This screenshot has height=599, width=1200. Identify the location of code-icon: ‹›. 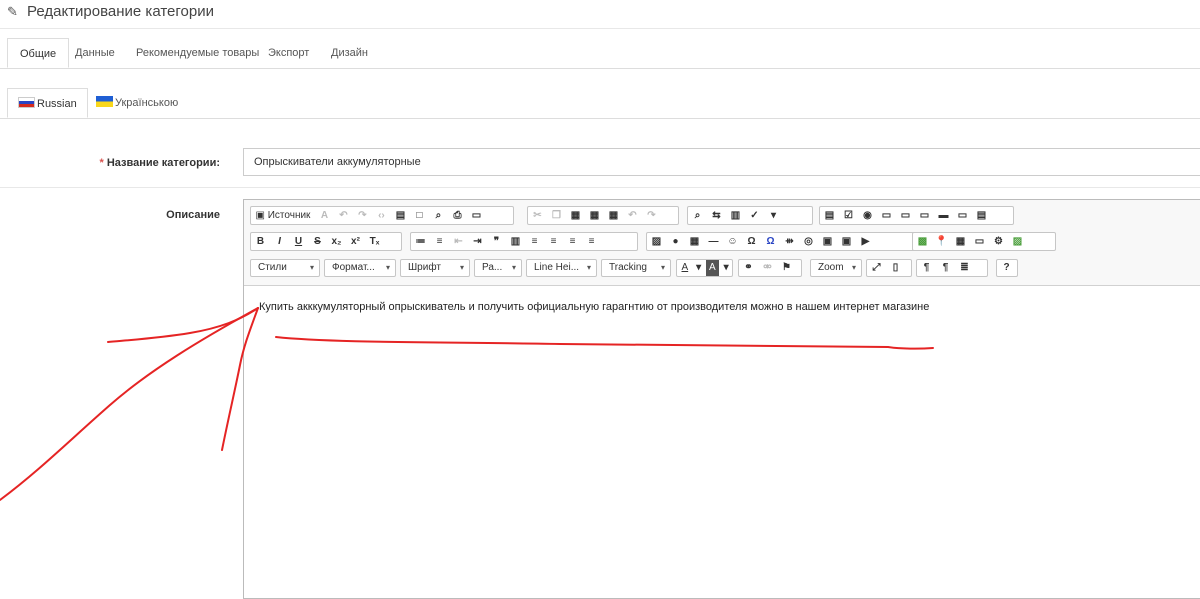
(381, 216).